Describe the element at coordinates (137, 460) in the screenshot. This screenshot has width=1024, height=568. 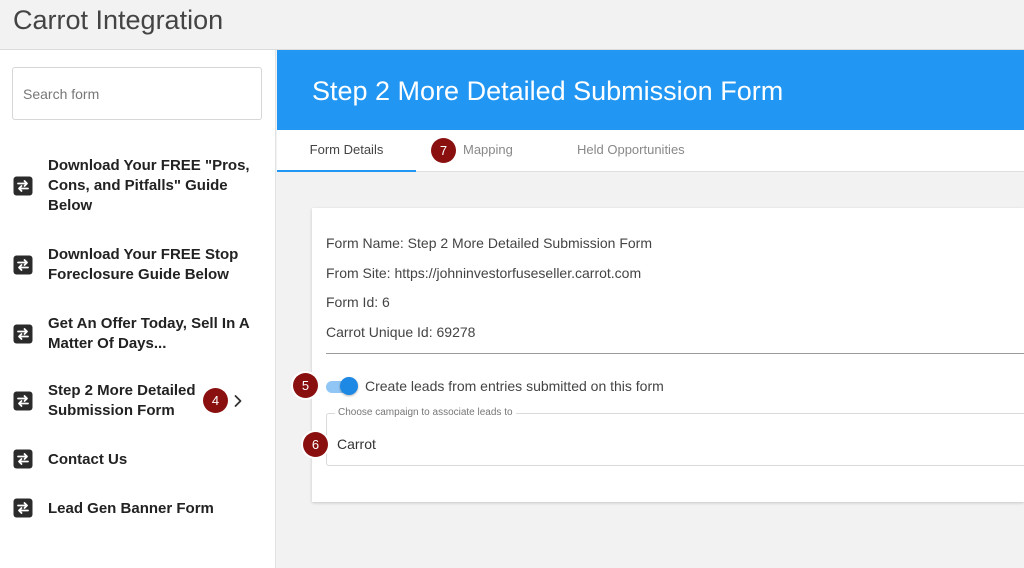
I see `sidebar-item-contact-us: Contact Us` at that location.